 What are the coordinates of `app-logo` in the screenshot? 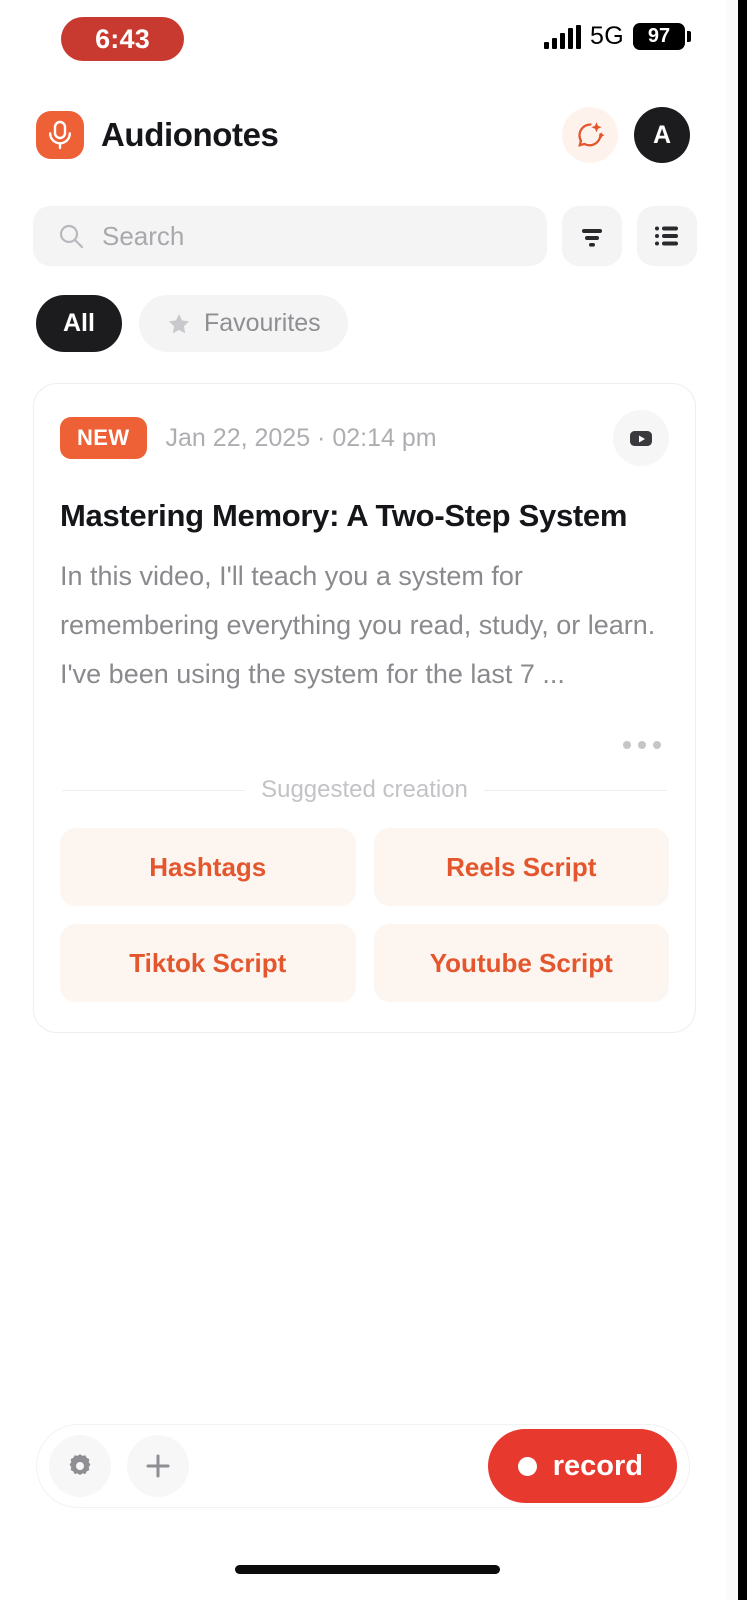 It's located at (60, 135).